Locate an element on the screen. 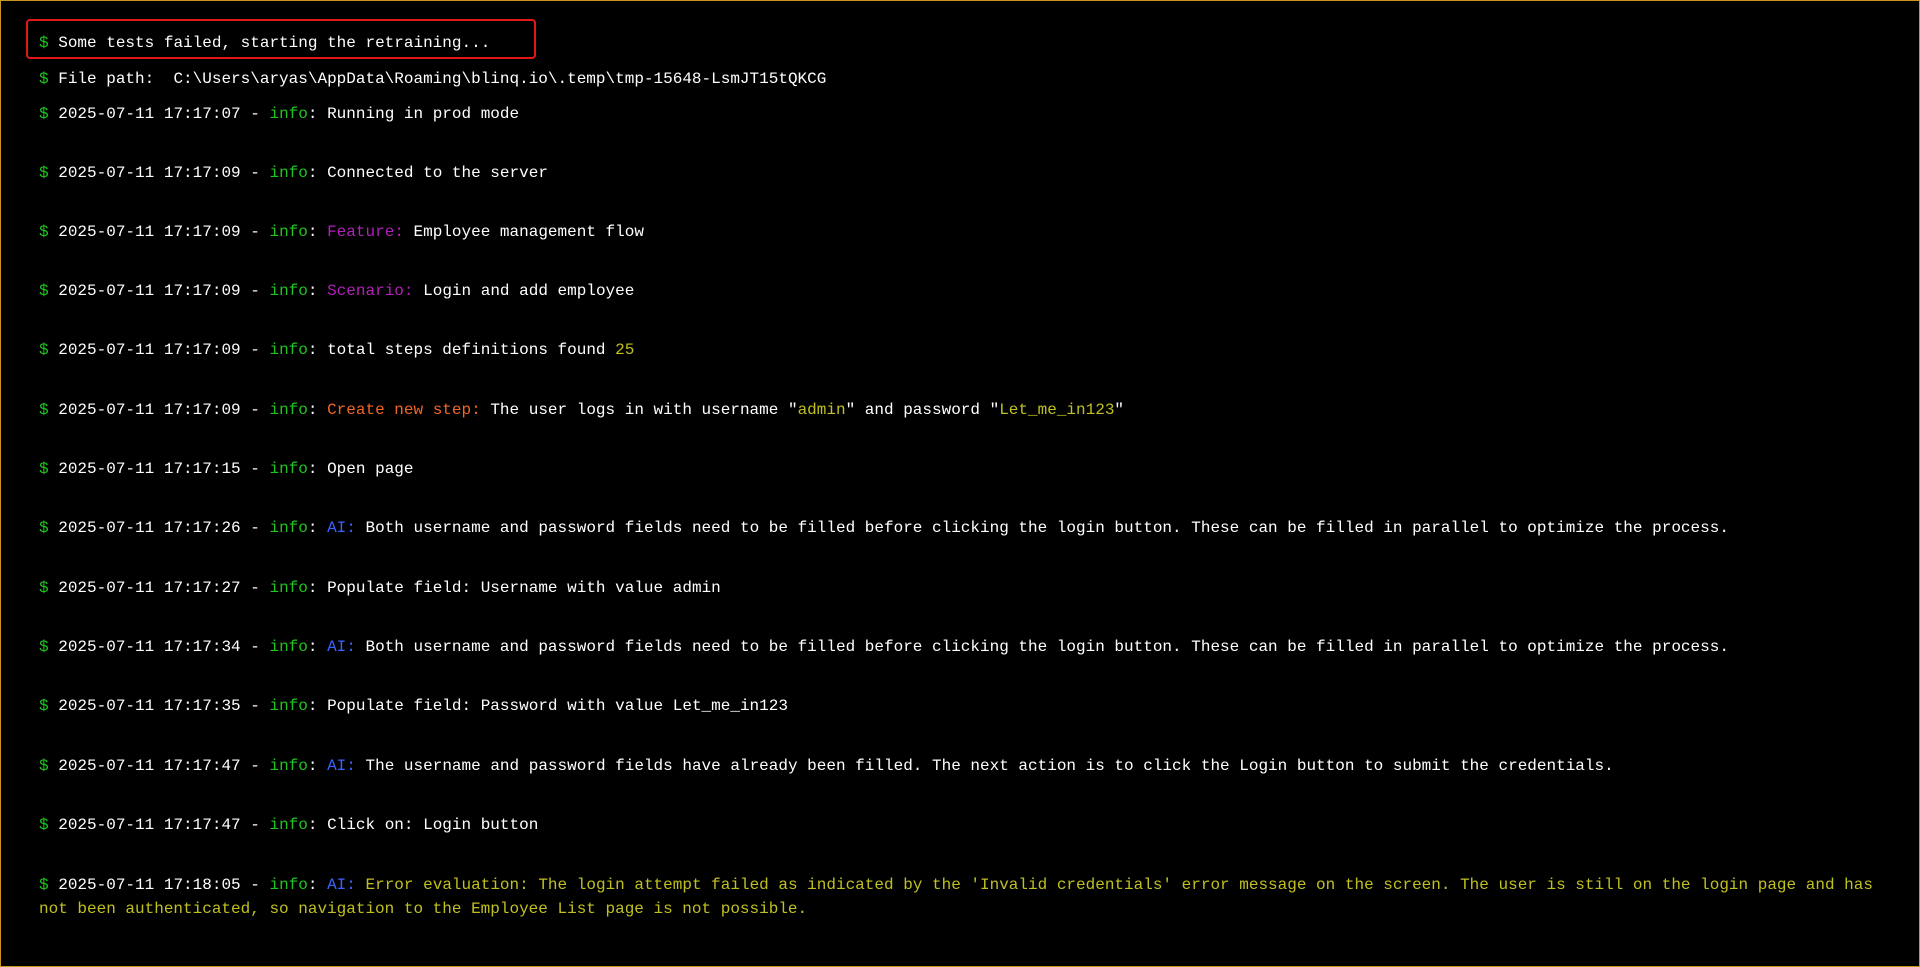  log-text: " is located at coordinates (1119, 410).